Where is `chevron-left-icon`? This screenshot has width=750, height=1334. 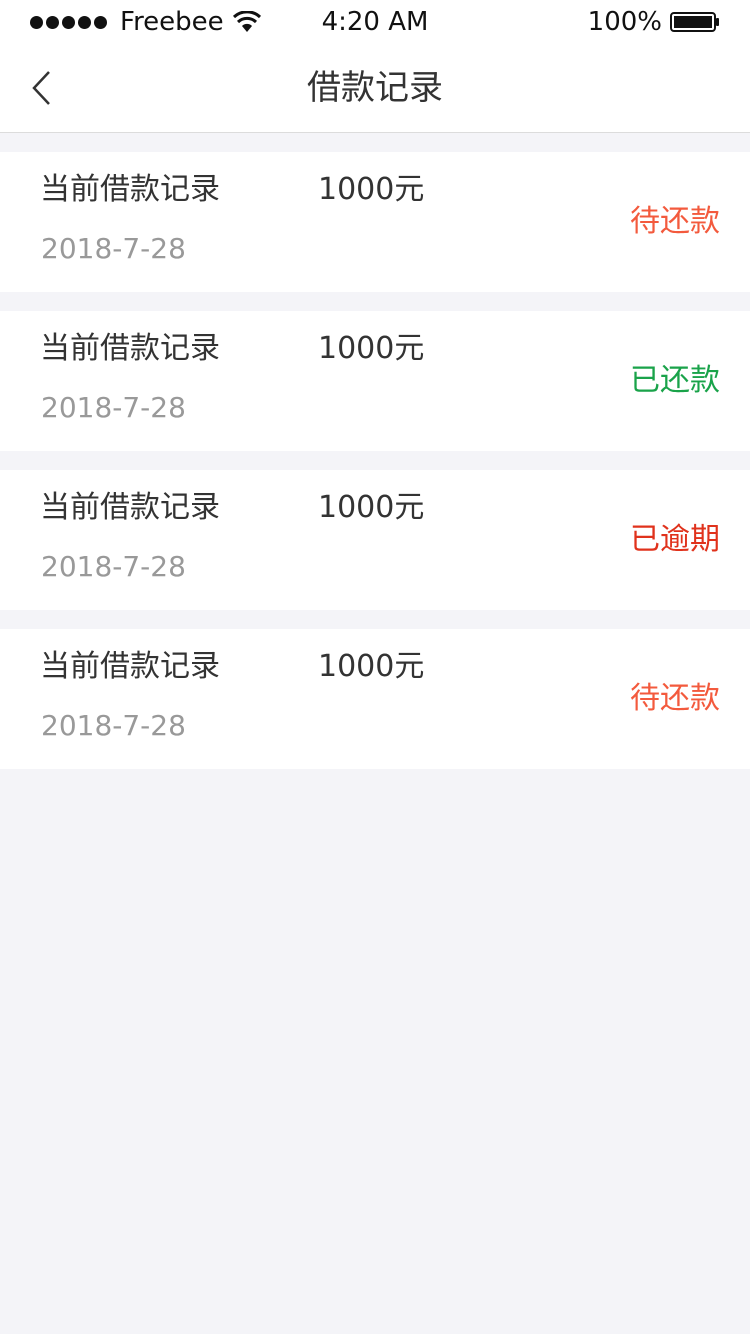 chevron-left-icon is located at coordinates (41, 88).